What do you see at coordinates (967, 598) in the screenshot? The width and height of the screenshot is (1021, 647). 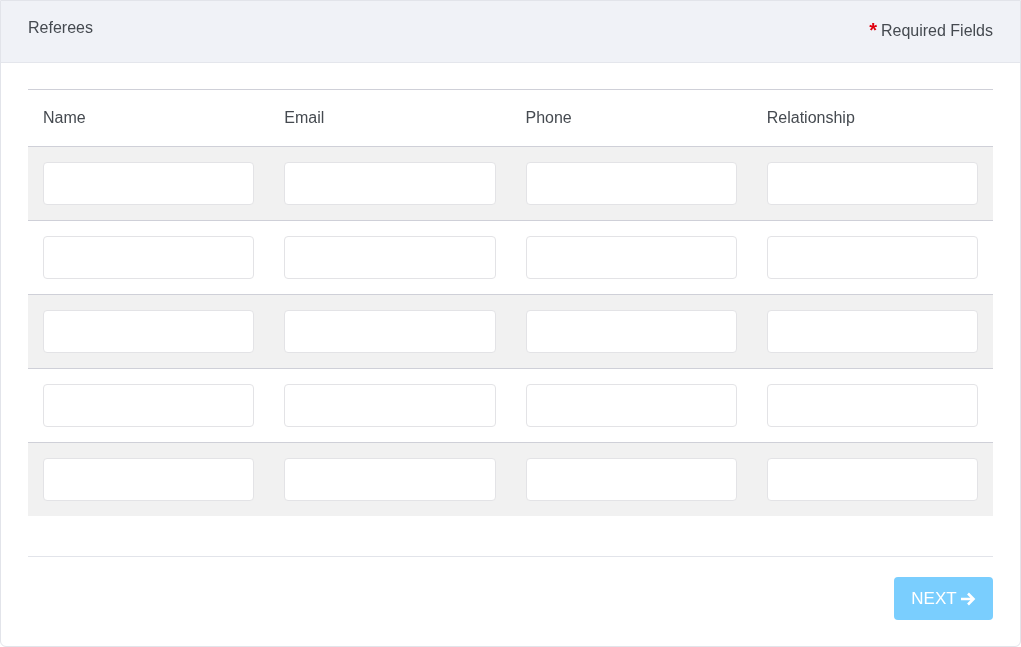 I see `arrow-right-icon` at bounding box center [967, 598].